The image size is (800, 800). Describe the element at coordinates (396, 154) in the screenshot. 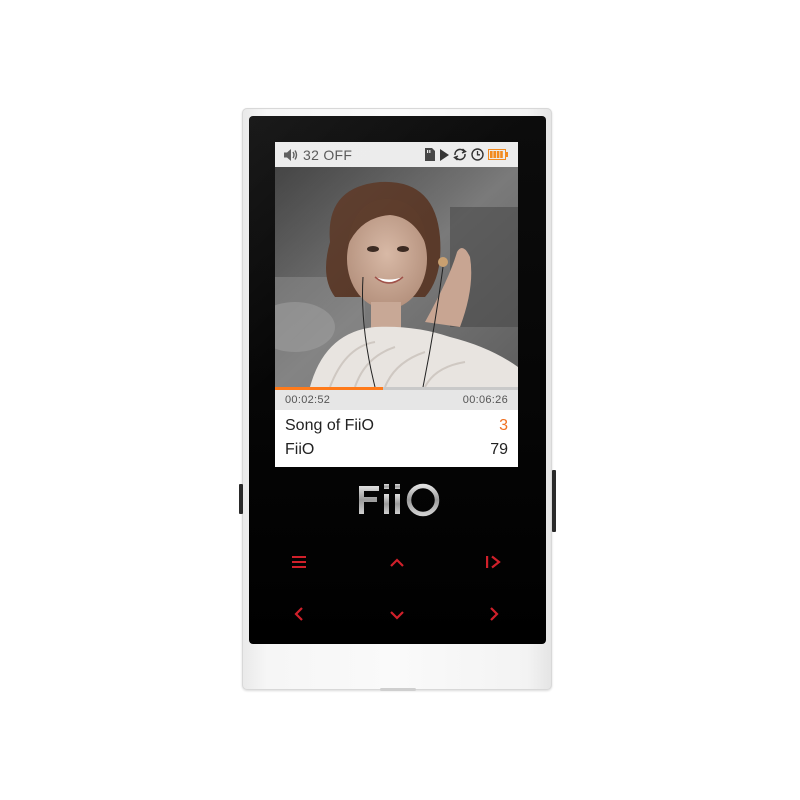

I see `status-bar: 32 OFF` at that location.